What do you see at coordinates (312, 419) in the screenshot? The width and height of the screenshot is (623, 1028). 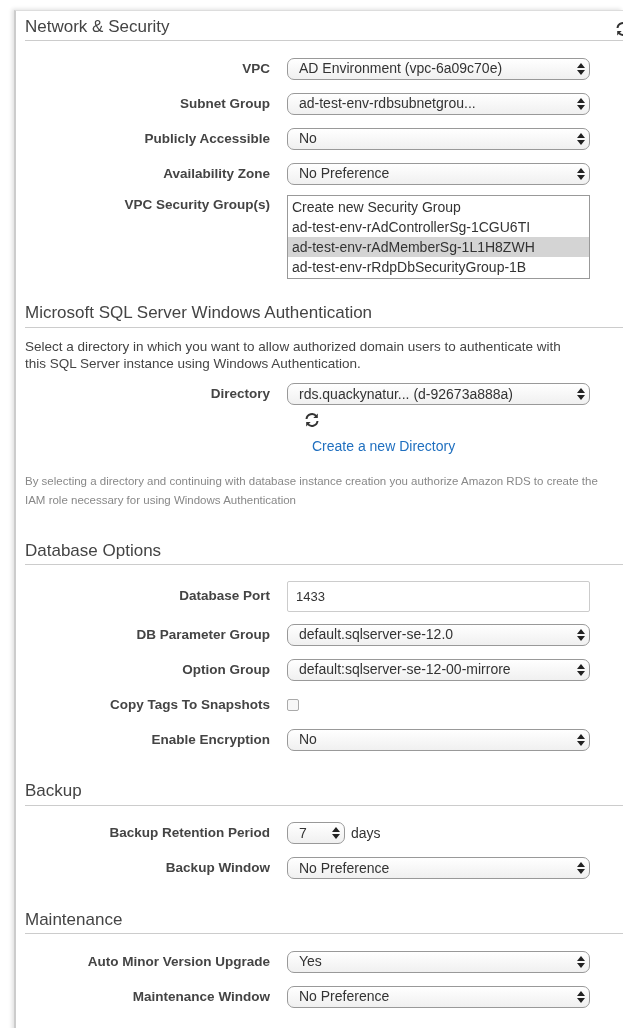 I see `refresh-icon` at bounding box center [312, 419].